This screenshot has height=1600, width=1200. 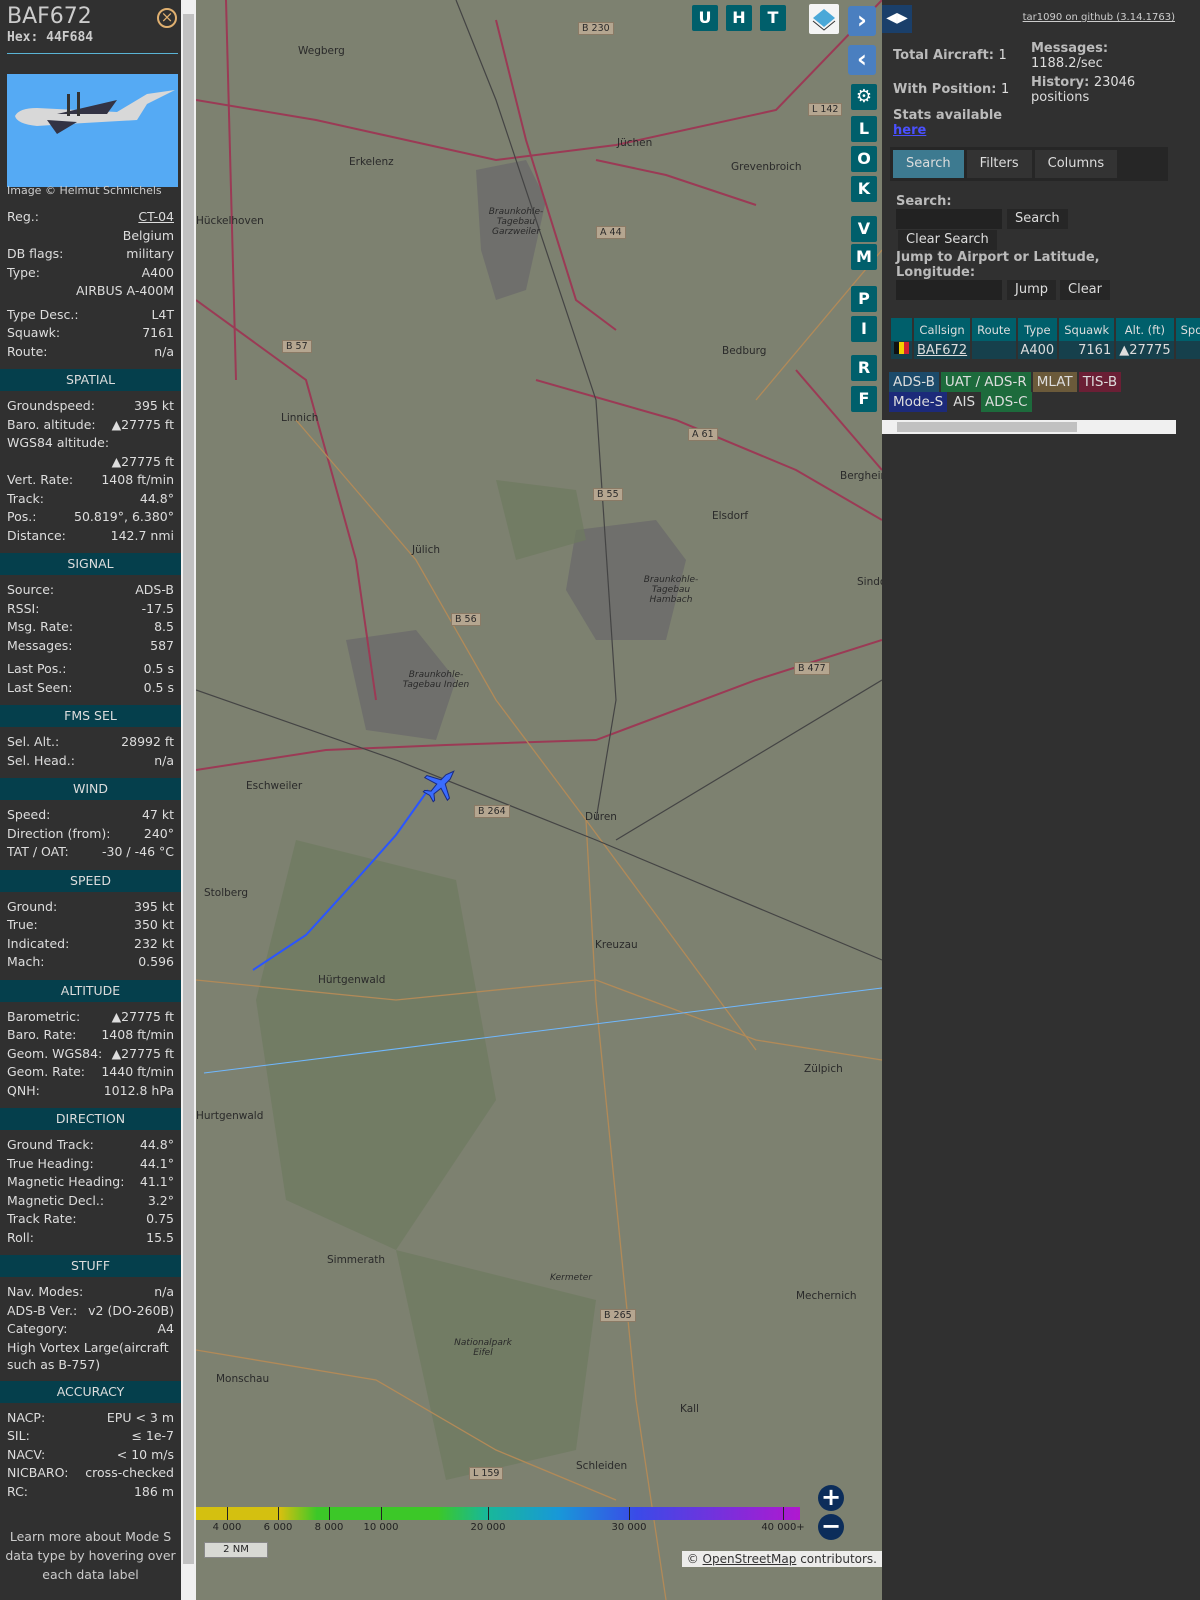 I want to click on aircraft-photo, so click(x=92, y=130).